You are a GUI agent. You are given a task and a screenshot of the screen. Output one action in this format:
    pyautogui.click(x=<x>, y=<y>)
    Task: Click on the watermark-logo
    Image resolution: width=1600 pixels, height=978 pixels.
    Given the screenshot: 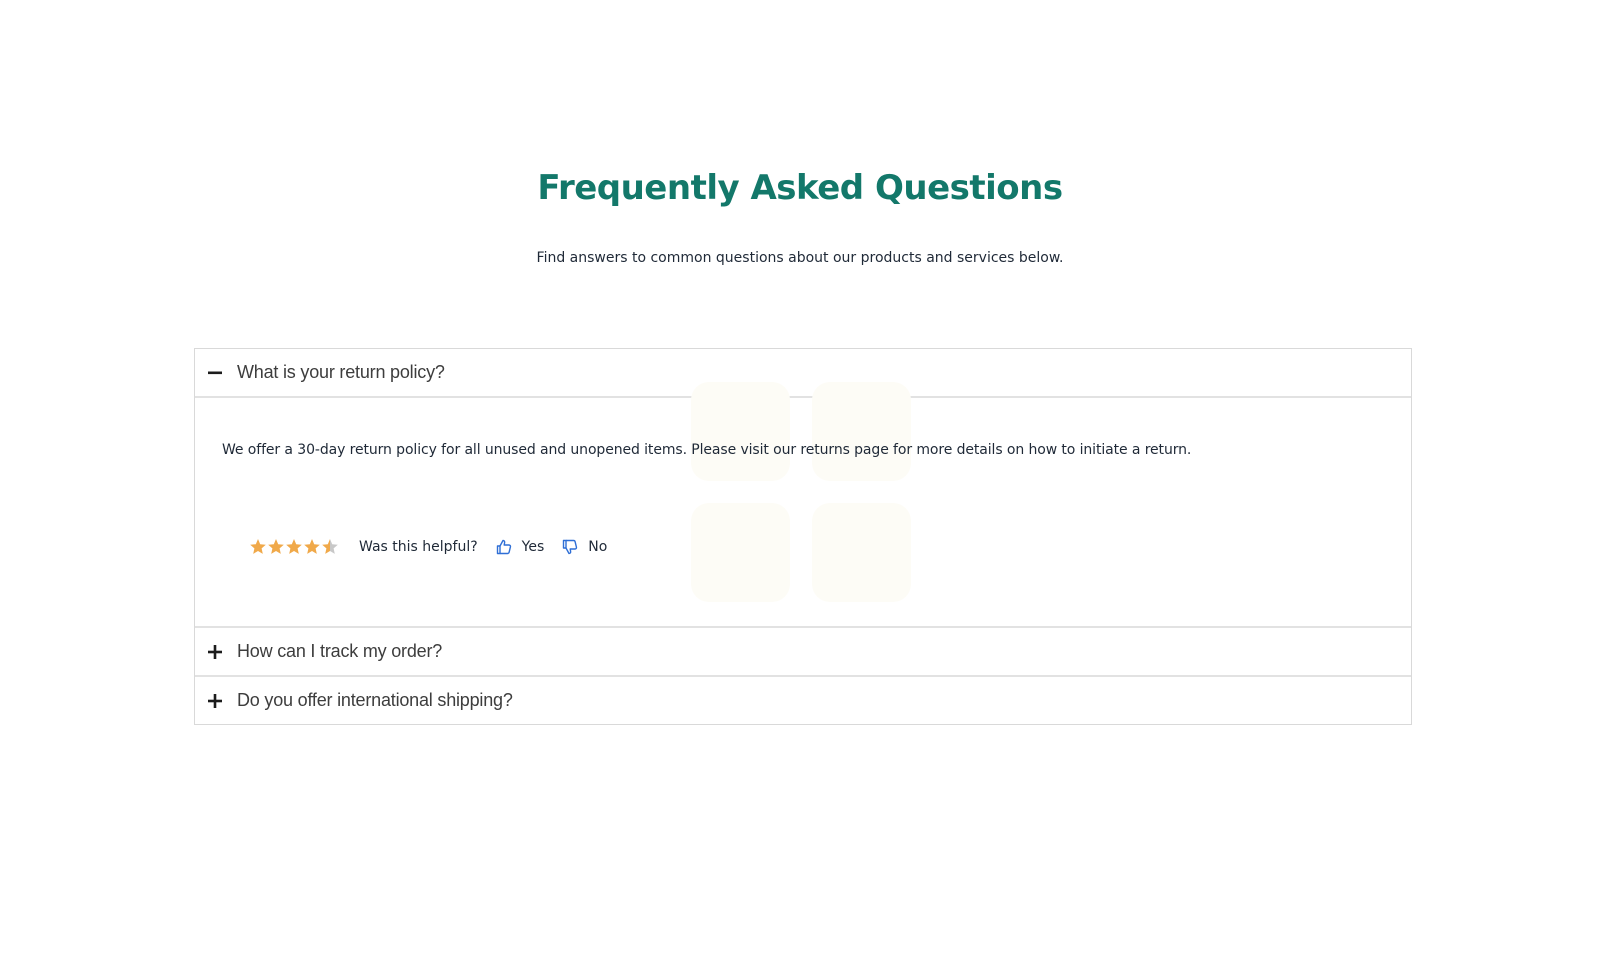 What is the action you would take?
    pyautogui.click(x=802, y=493)
    